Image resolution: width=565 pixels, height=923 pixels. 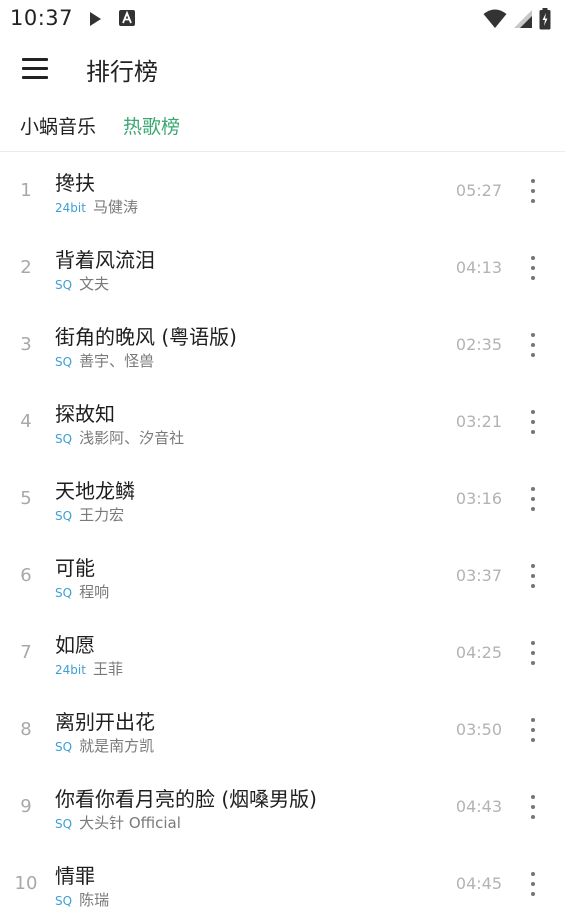 What do you see at coordinates (42, 18) in the screenshot?
I see `status-time: 10:37` at bounding box center [42, 18].